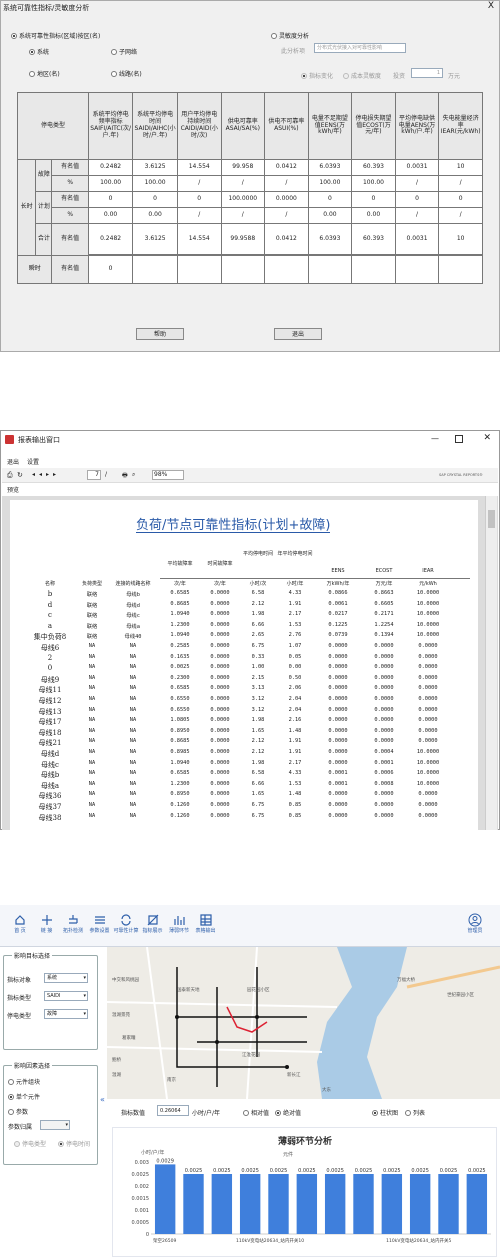 The width and height of the screenshot is (500, 1260). Describe the element at coordinates (317, 75) in the screenshot. I see `radio-index-change: 指标变化` at that location.